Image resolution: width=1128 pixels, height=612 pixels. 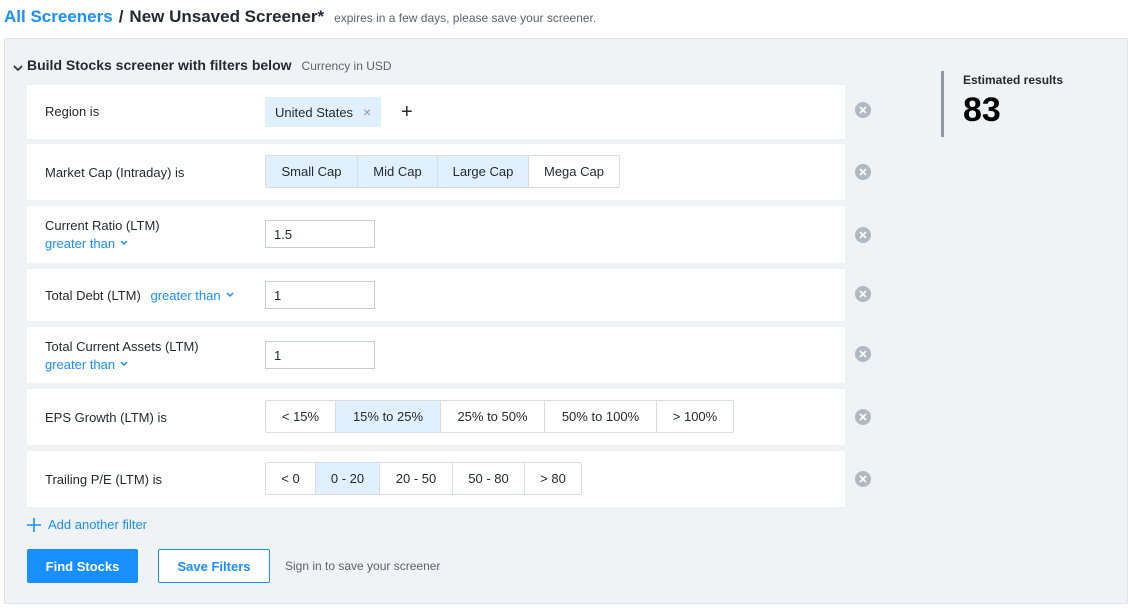 I want to click on filter-label: Current Ratio (LTM), so click(x=102, y=225).